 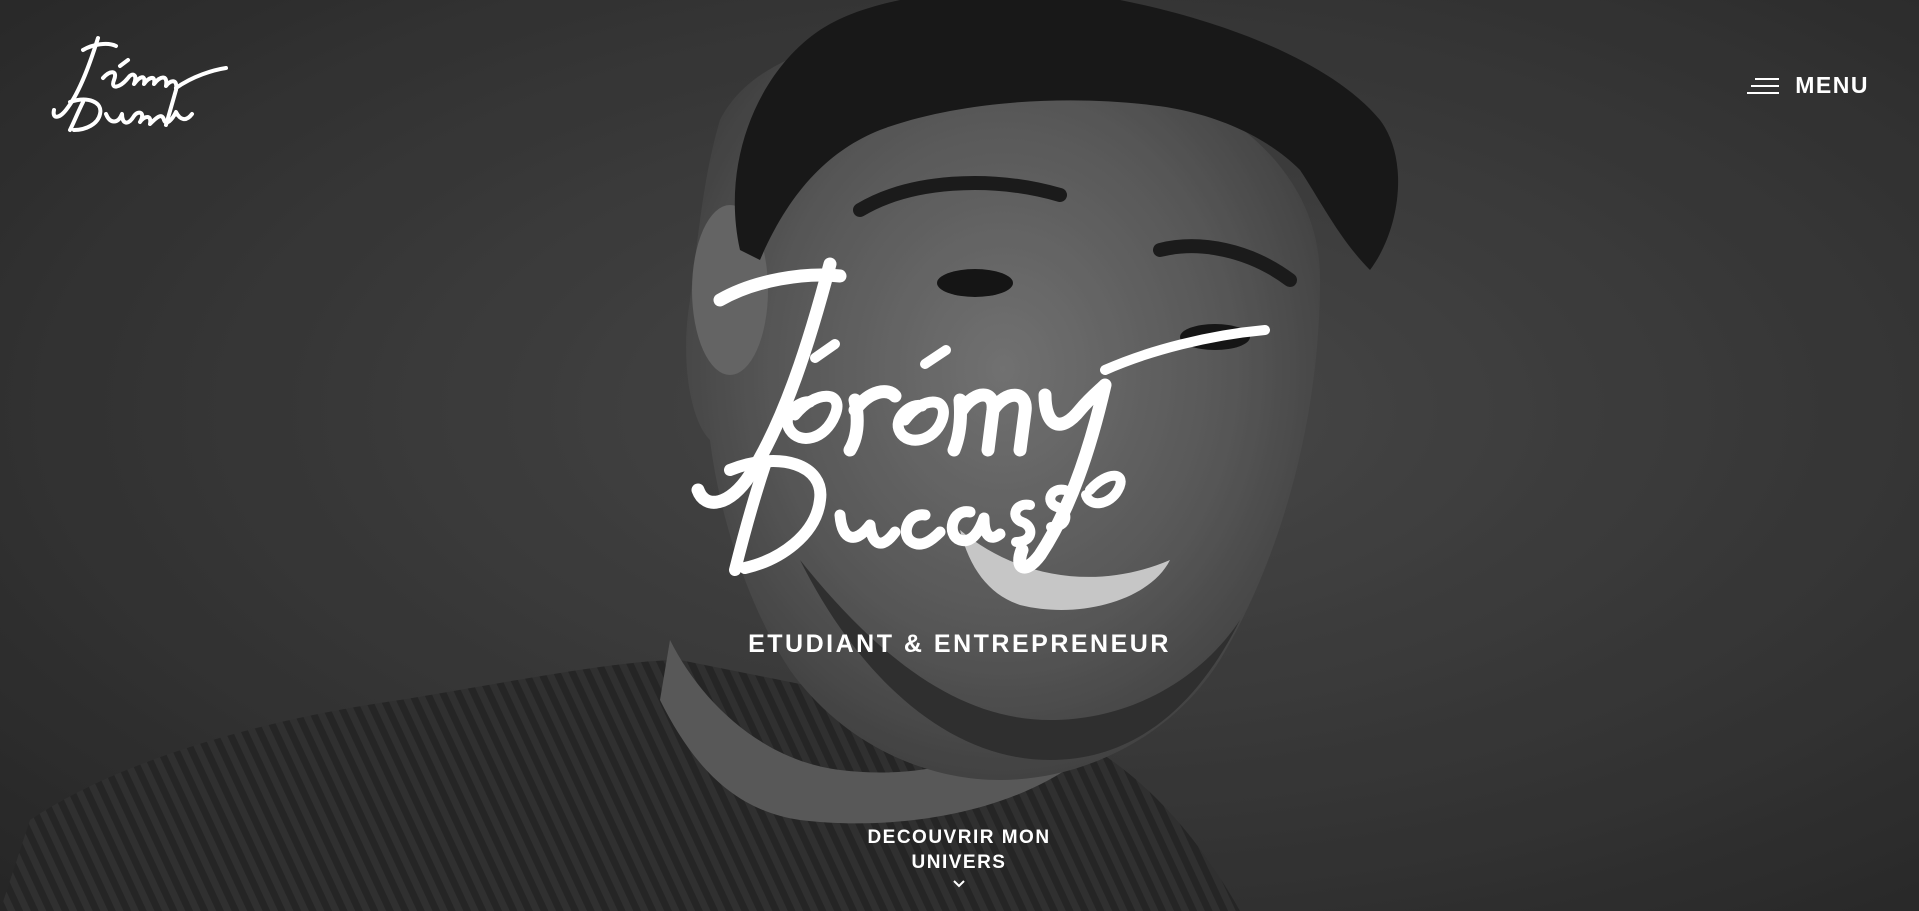 I want to click on site-logo, so click(x=138, y=82).